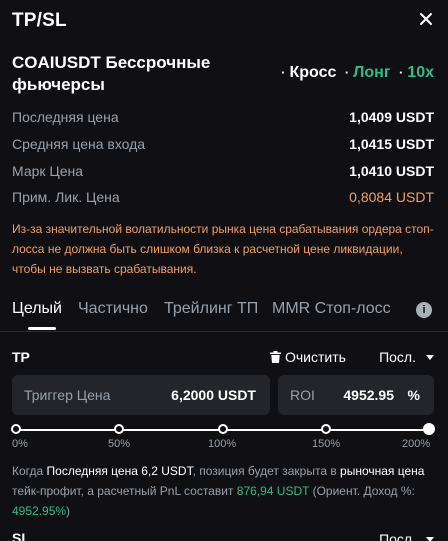 The width and height of the screenshot is (448, 541). Describe the element at coordinates (368, 395) in the screenshot. I see `roi-value: 4952.95` at that location.